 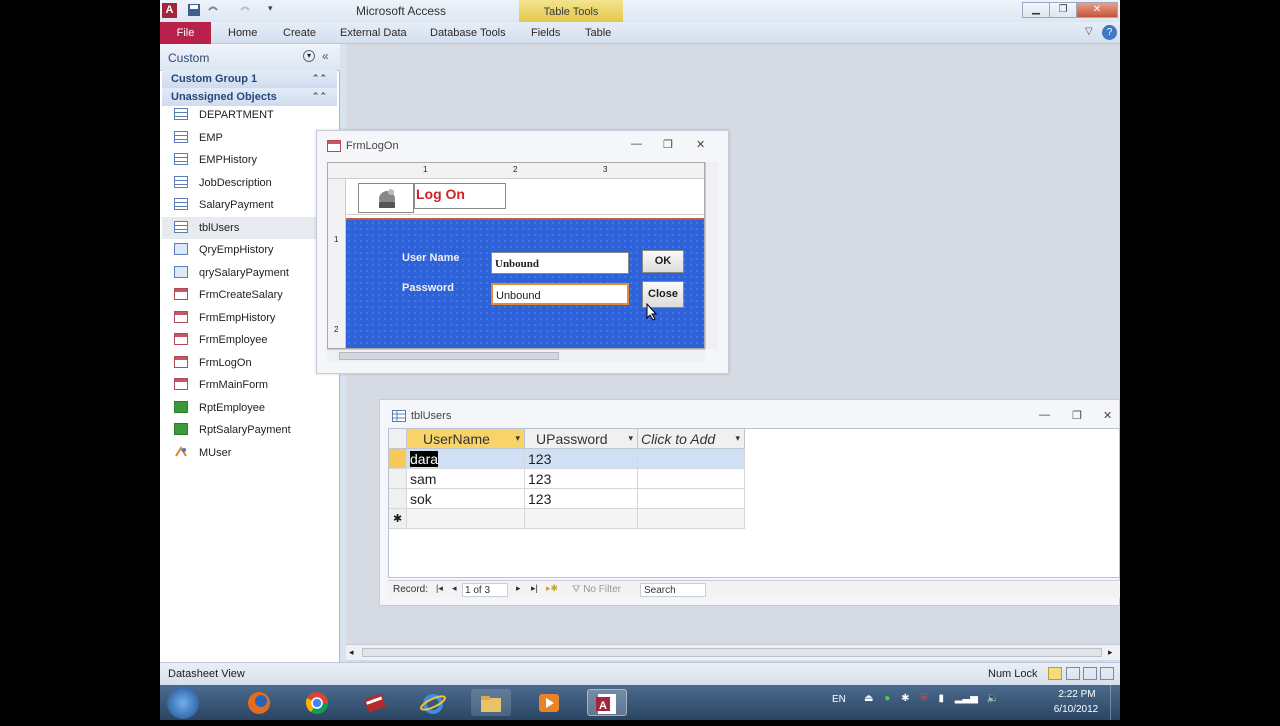 I want to click on nav-item-rptemployee: RptEmployee, so click(x=249, y=408).